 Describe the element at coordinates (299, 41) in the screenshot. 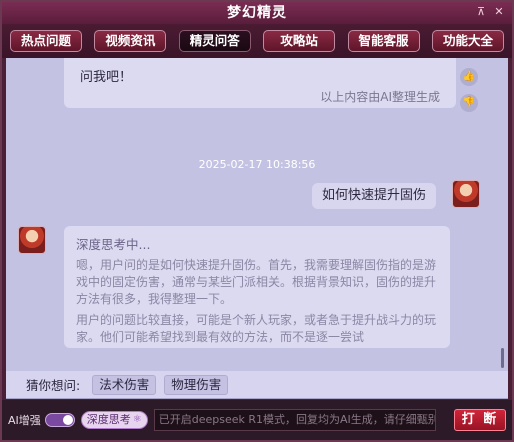

I see `tab-guide-station: 攻略站` at that location.